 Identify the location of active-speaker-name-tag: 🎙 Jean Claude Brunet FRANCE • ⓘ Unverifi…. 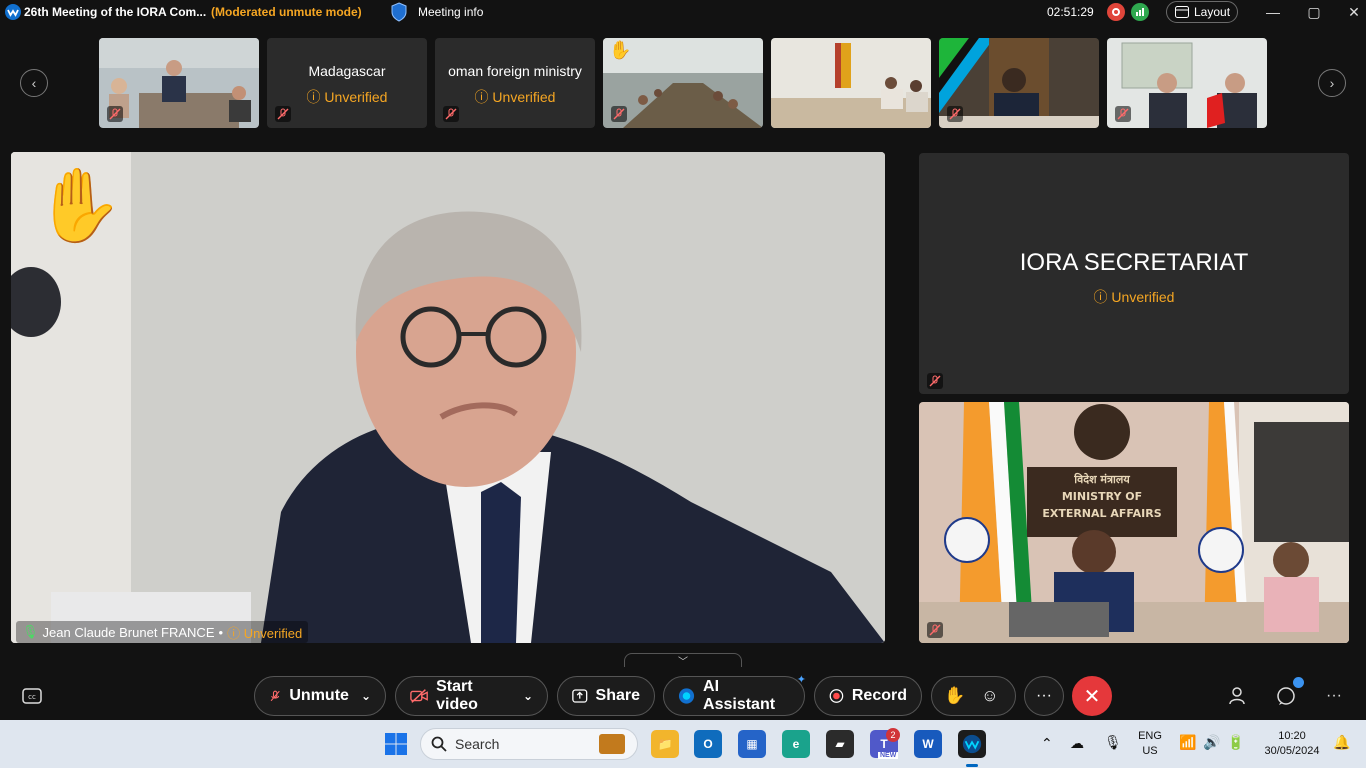
(162, 632).